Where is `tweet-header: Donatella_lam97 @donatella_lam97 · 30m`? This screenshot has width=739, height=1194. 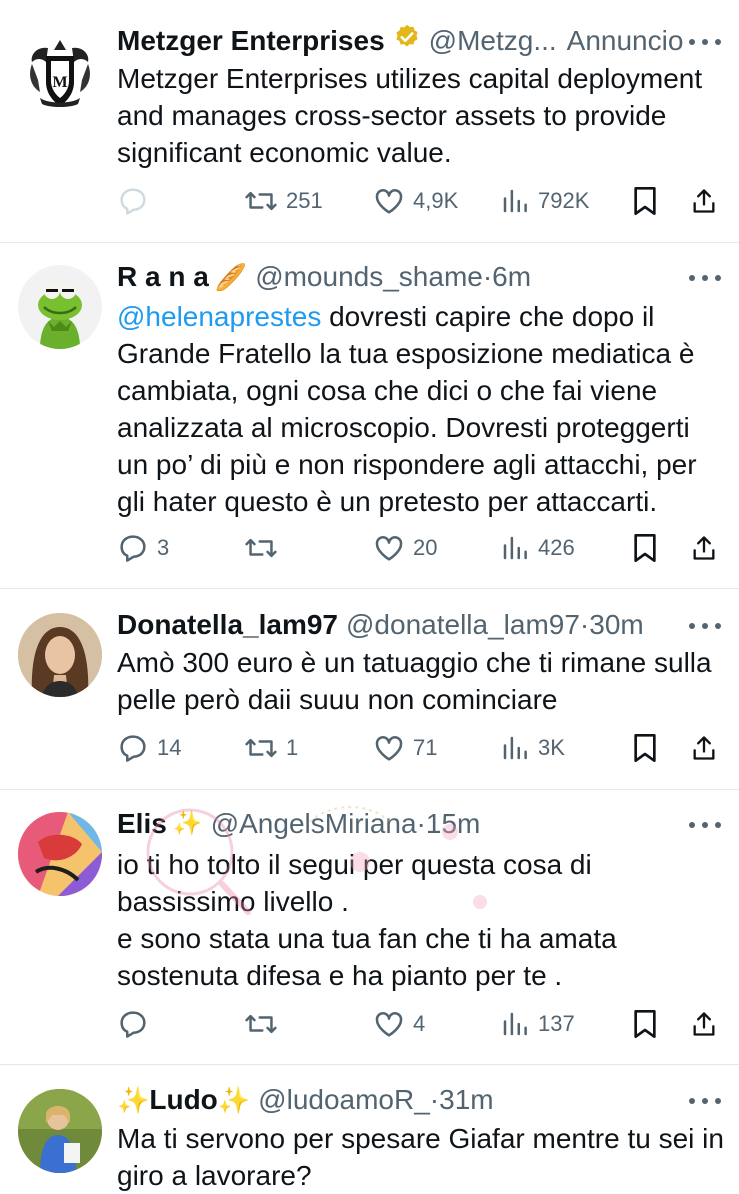
tweet-header: Donatella_lam97 @donatella_lam97 · 30m is located at coordinates (393, 625).